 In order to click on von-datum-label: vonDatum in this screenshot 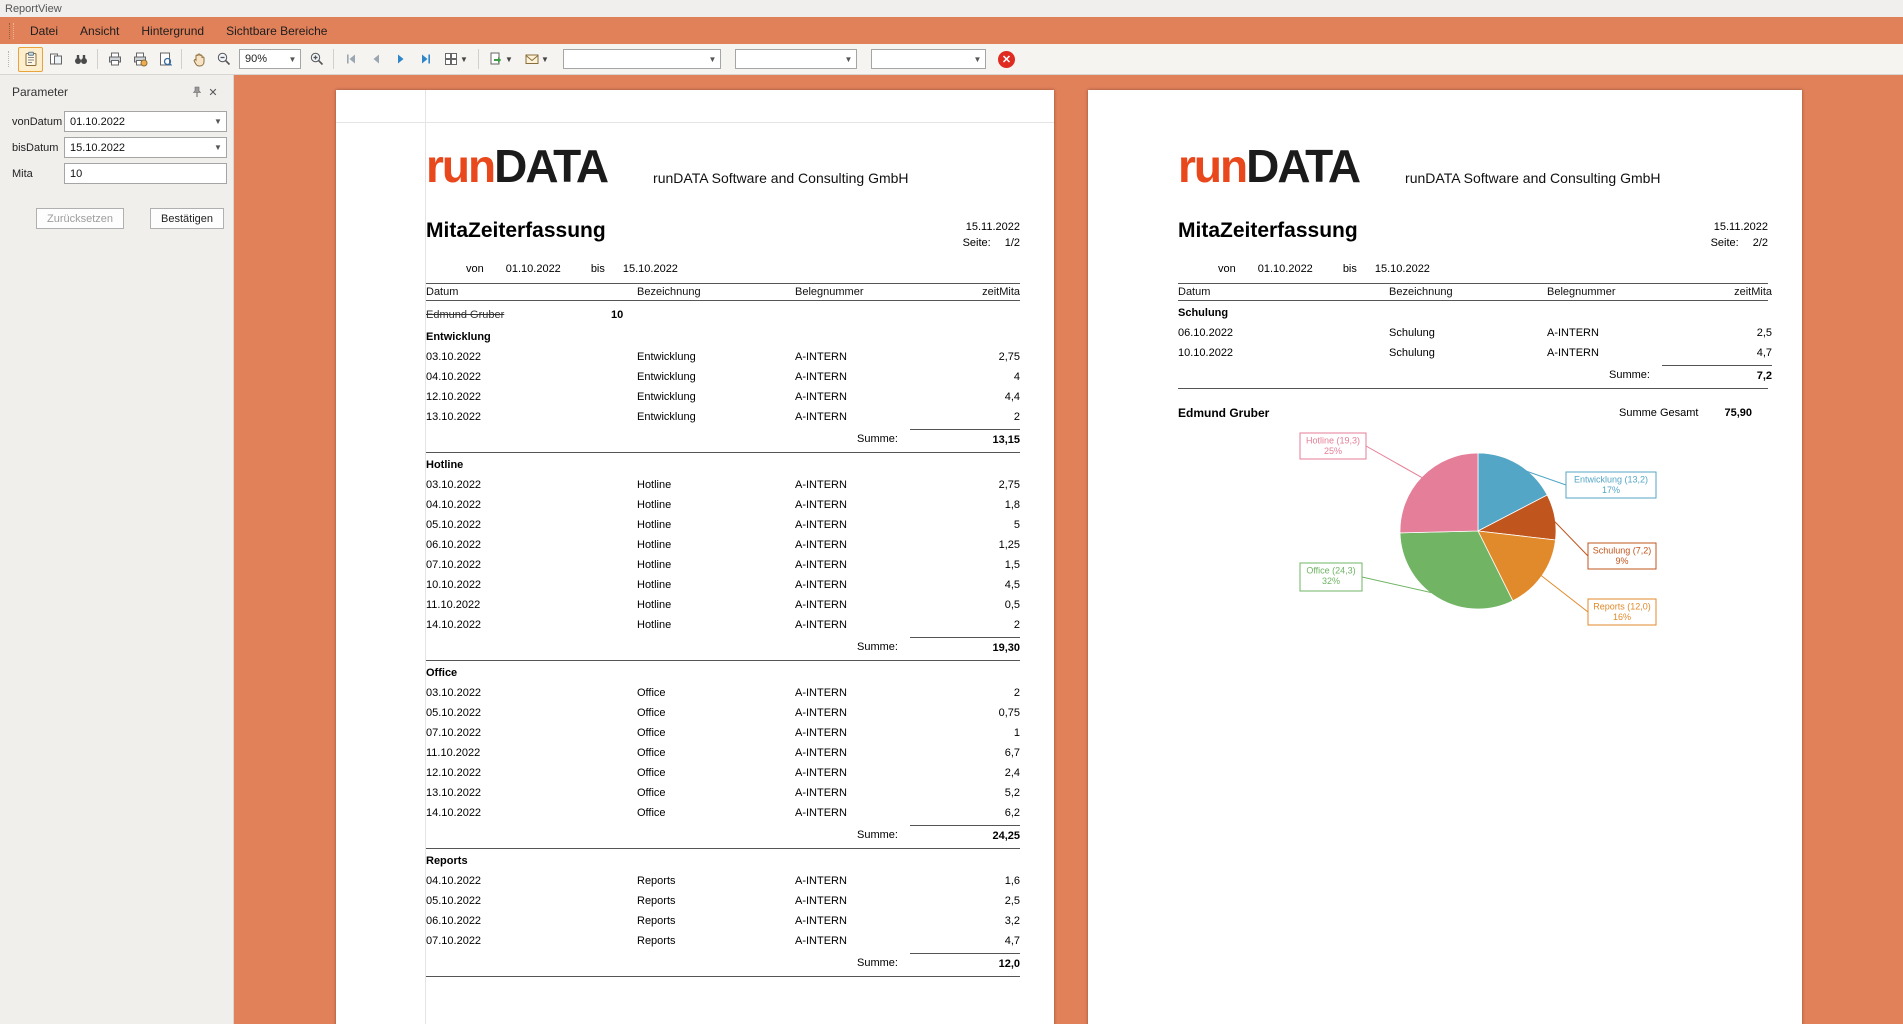, I will do `click(37, 121)`.